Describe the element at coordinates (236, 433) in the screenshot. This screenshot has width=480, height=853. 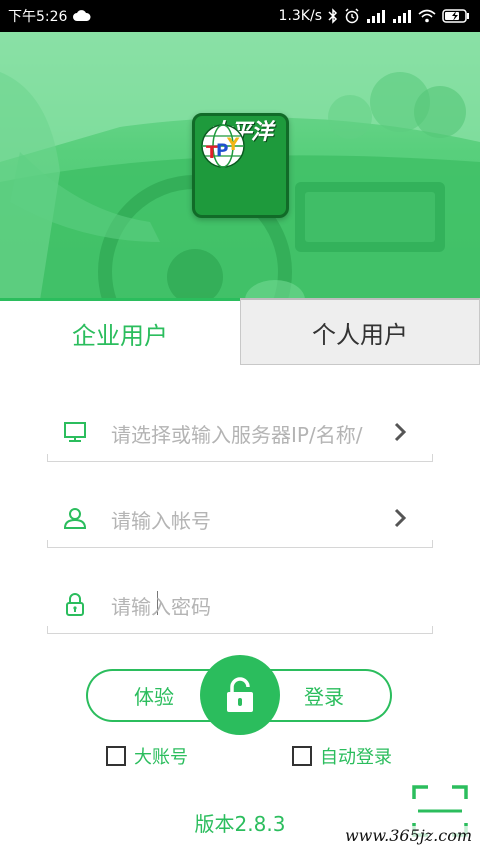
I see `server-input: 请选择或输入服务器IP/名称/` at that location.